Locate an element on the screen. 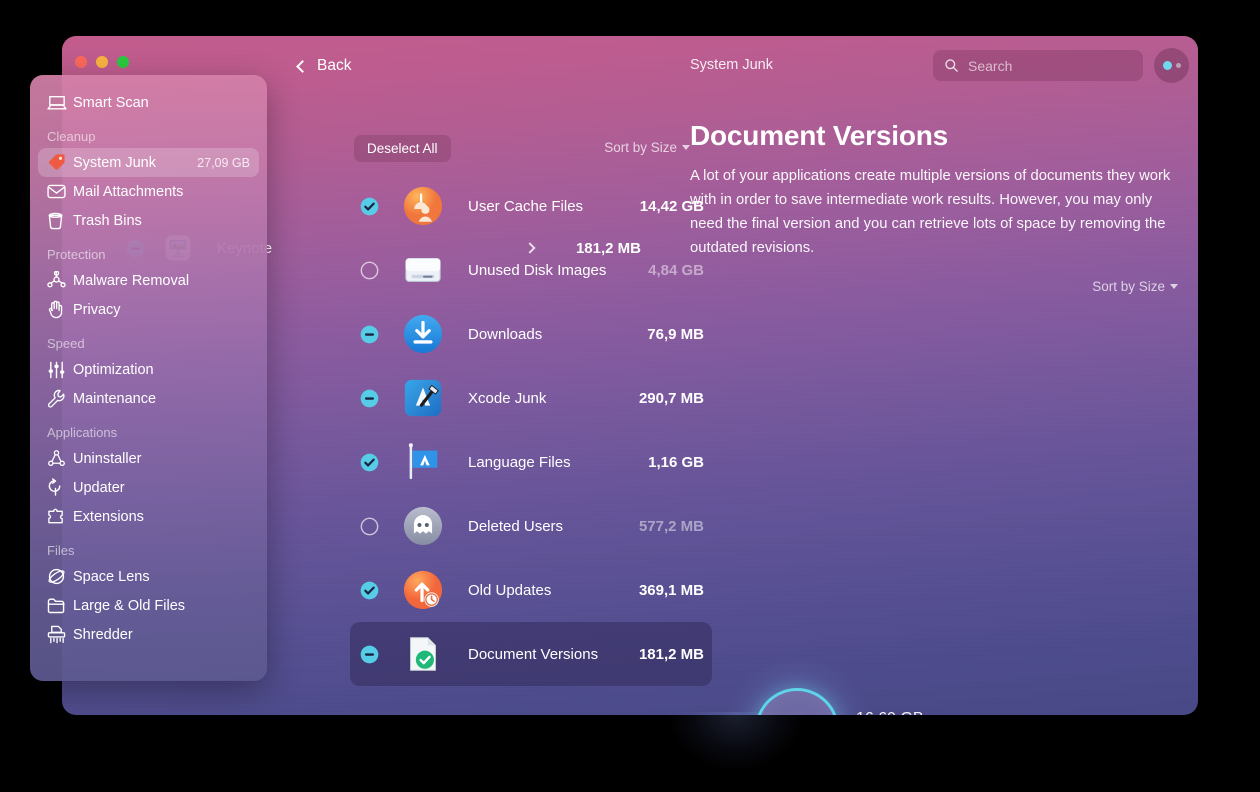  sidebar-item-extensions: Extensions is located at coordinates (148, 516).